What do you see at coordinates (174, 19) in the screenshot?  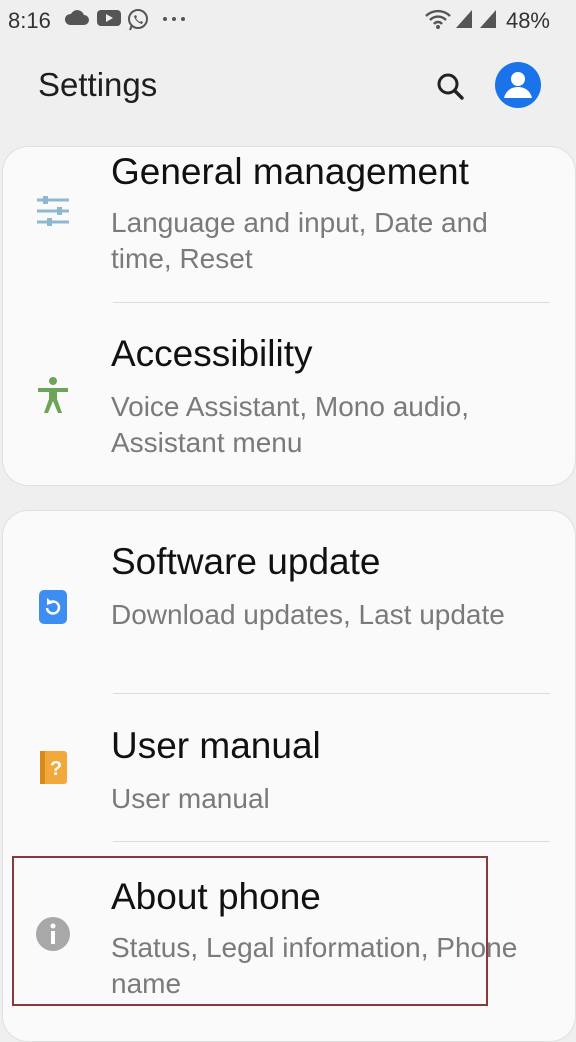 I see `more-dots-icon` at bounding box center [174, 19].